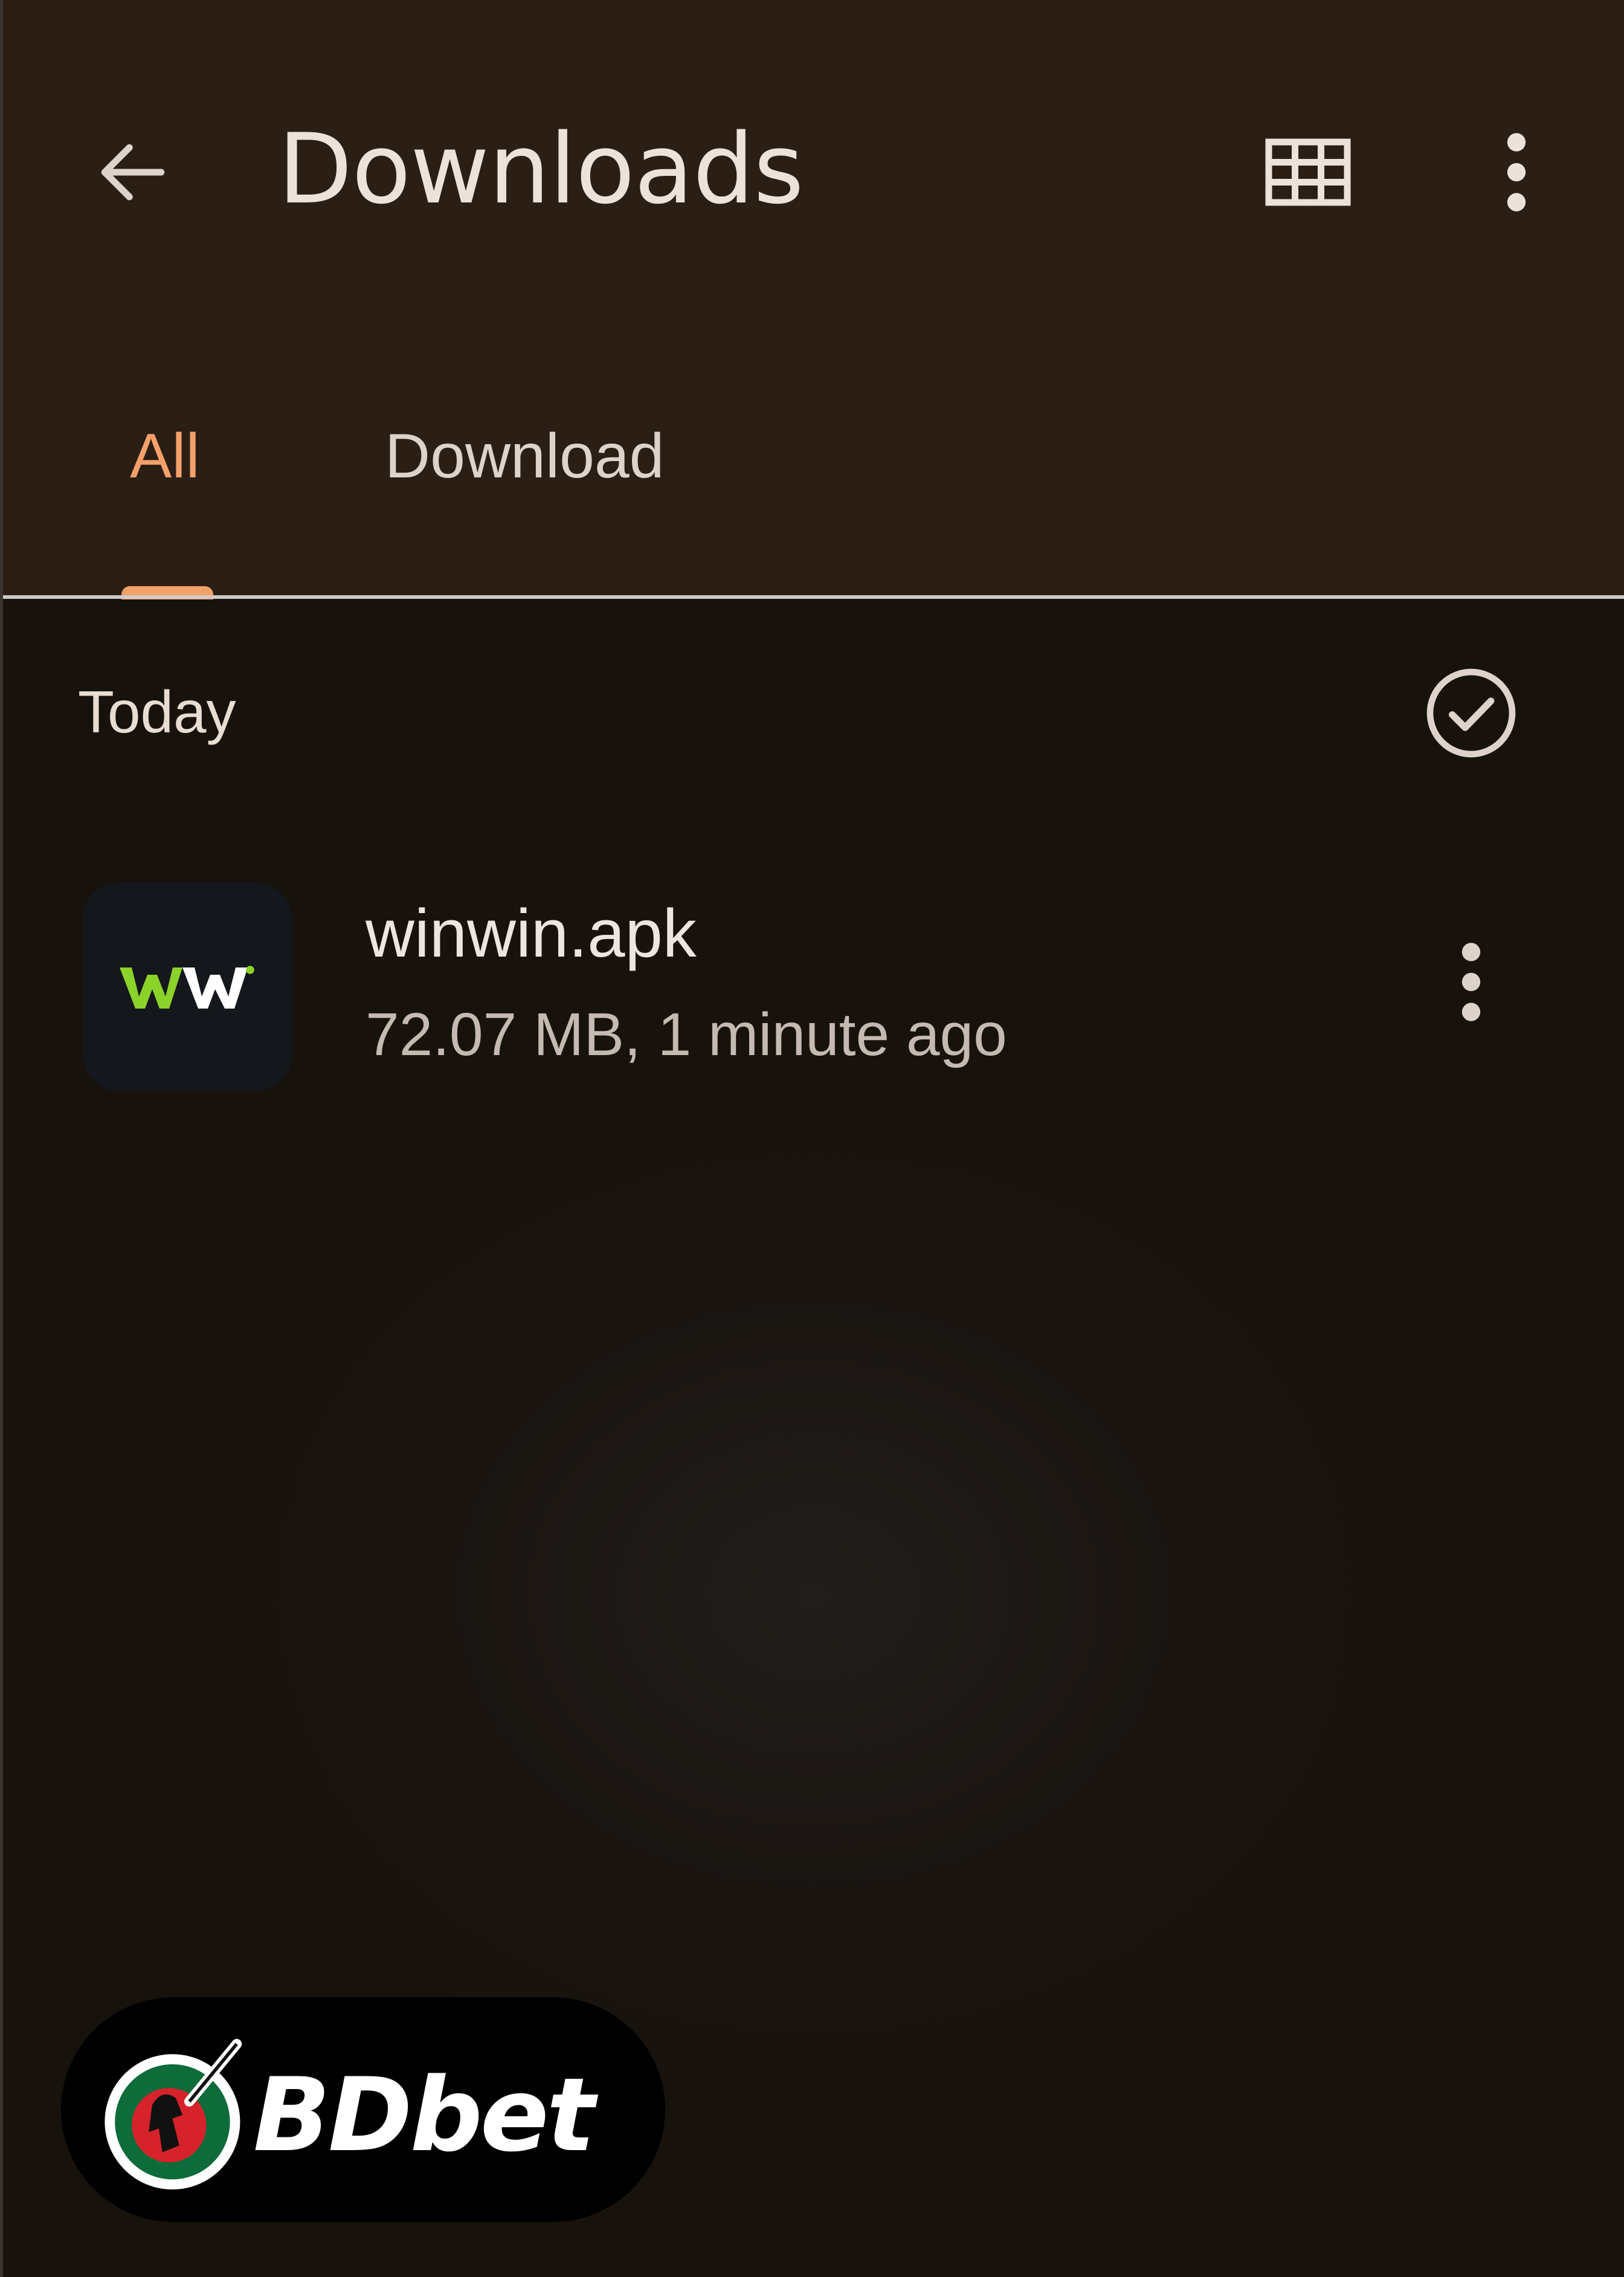 This screenshot has width=1624, height=2277. I want to click on grid-view-icon, so click(1308, 172).